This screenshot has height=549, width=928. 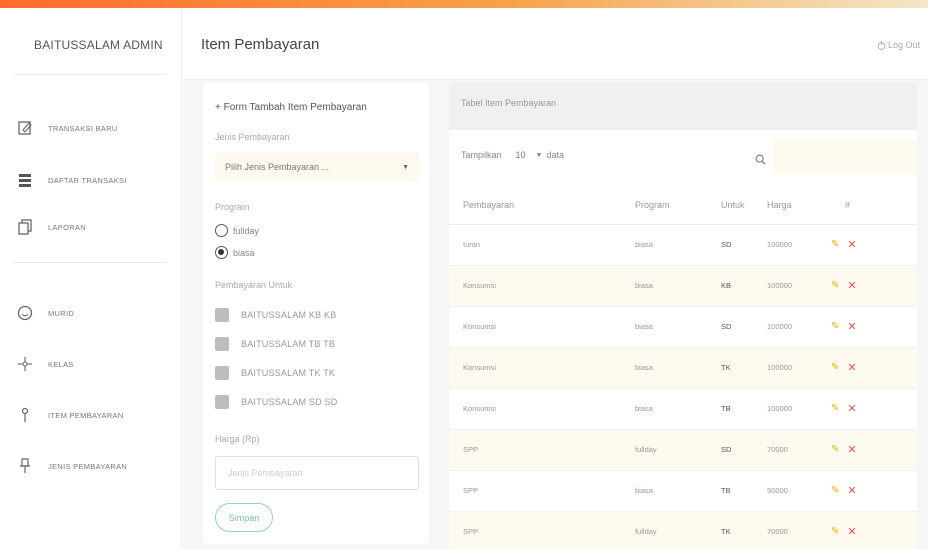 What do you see at coordinates (90, 74) in the screenshot?
I see `sidebar-divider` at bounding box center [90, 74].